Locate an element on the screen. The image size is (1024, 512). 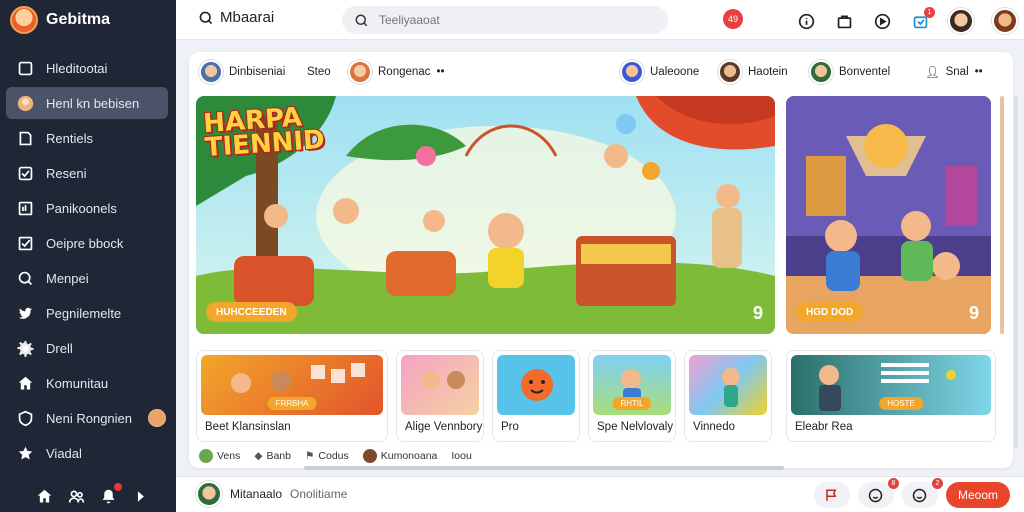
topbar: Mbaarai 49 1 is located at coordinates (600, 20).